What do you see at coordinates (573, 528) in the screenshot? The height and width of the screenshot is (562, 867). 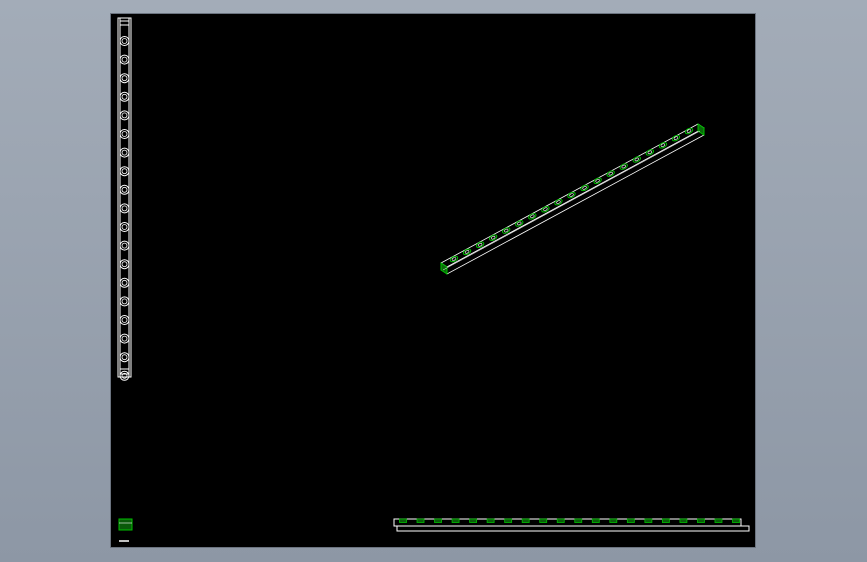 I see `rail-side-base` at bounding box center [573, 528].